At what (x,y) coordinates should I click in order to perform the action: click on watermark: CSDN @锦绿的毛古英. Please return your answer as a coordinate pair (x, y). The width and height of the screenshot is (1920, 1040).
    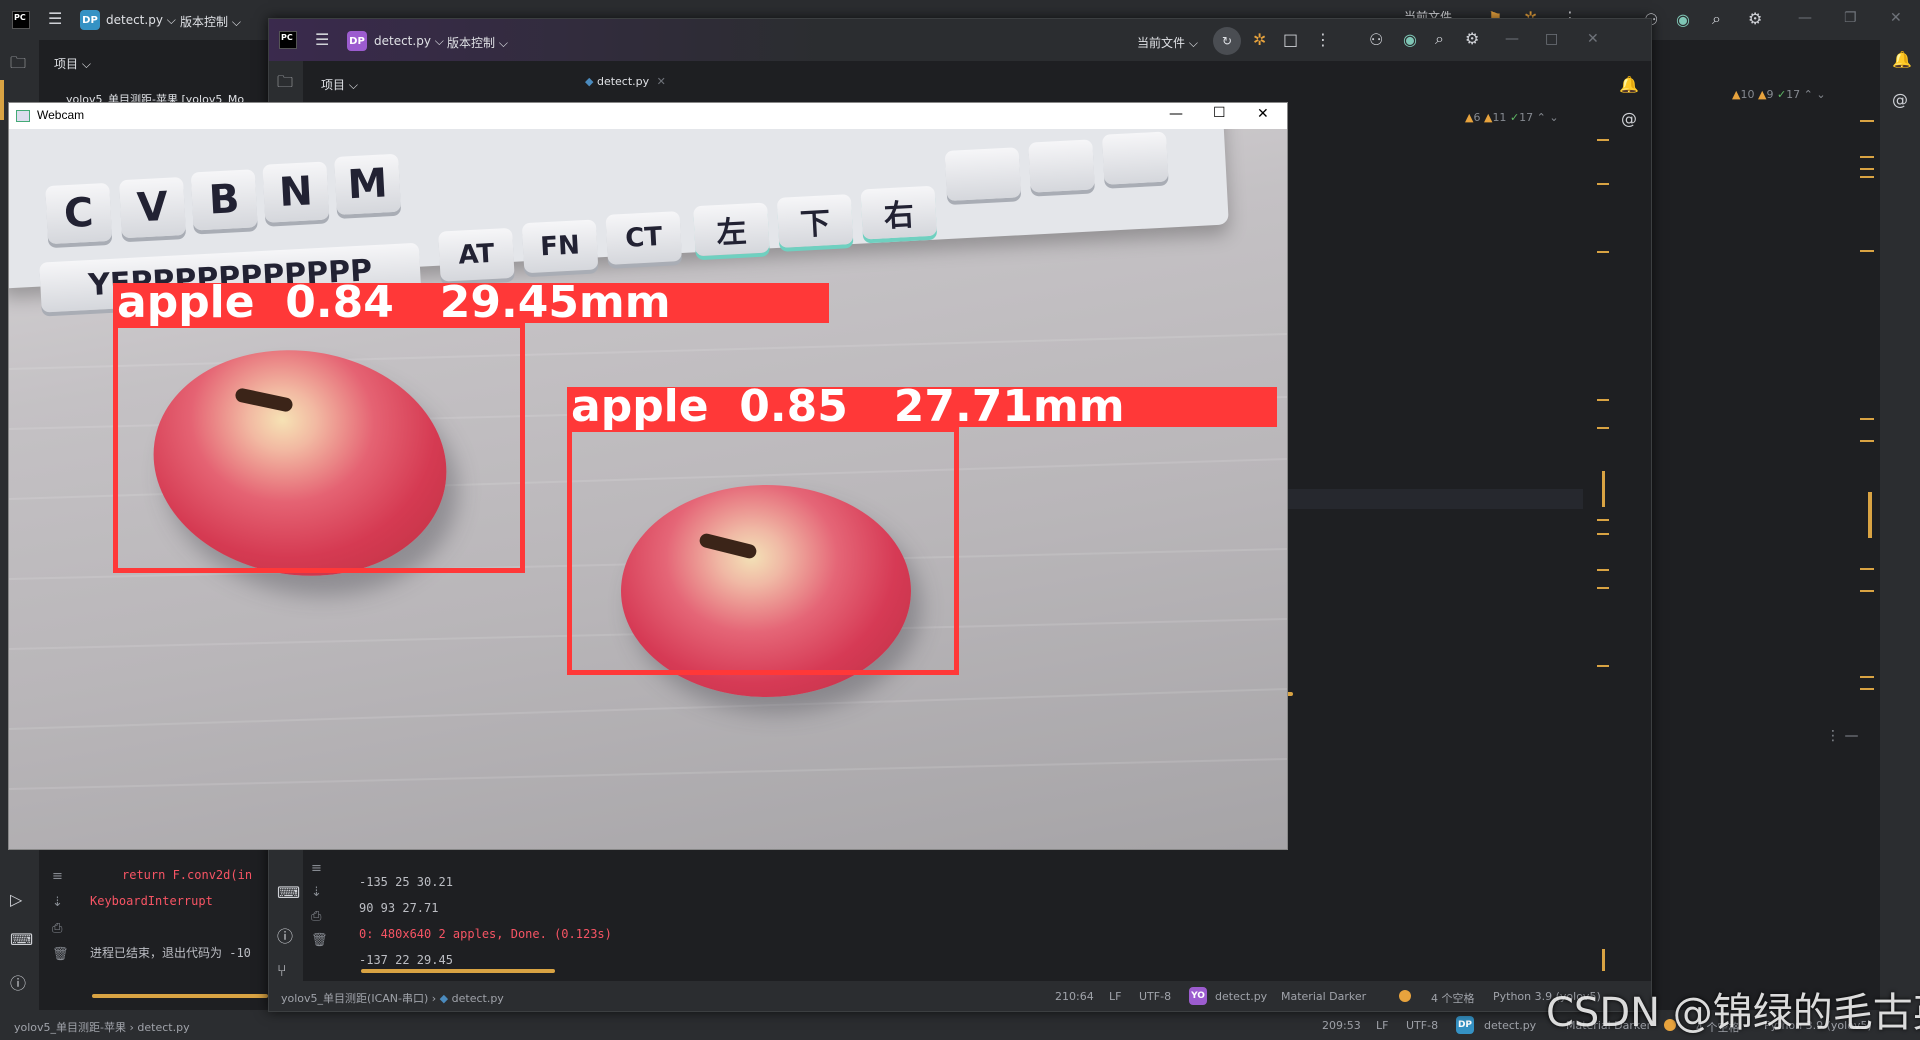
    Looking at the image, I should click on (1733, 1013).